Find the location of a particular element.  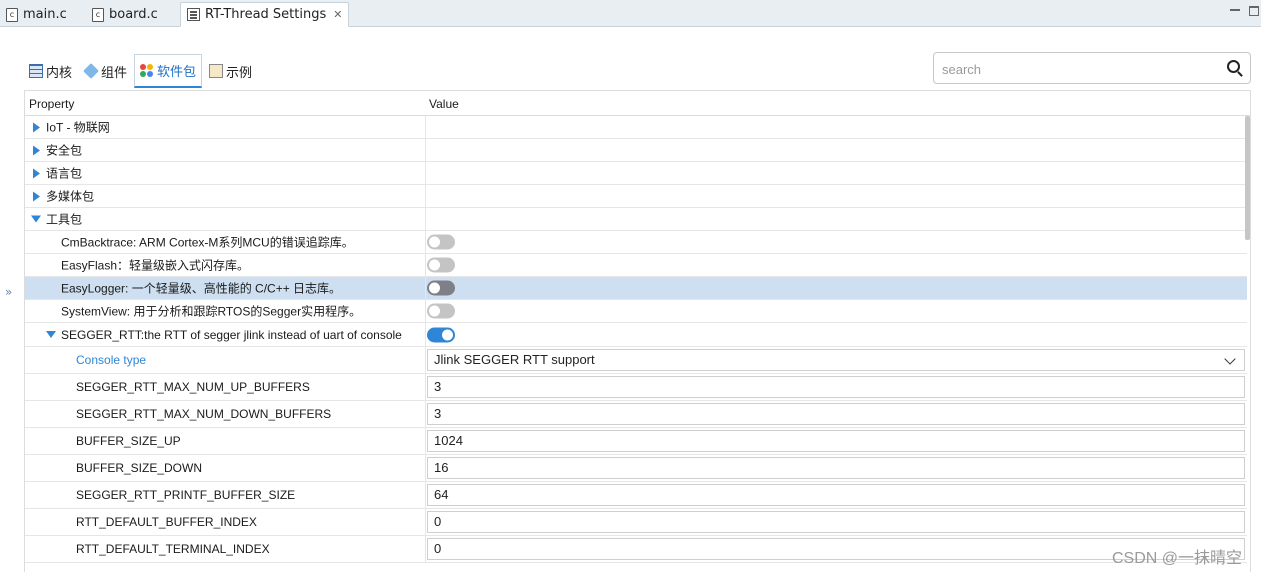

tab-label: 示例 is located at coordinates (239, 73).